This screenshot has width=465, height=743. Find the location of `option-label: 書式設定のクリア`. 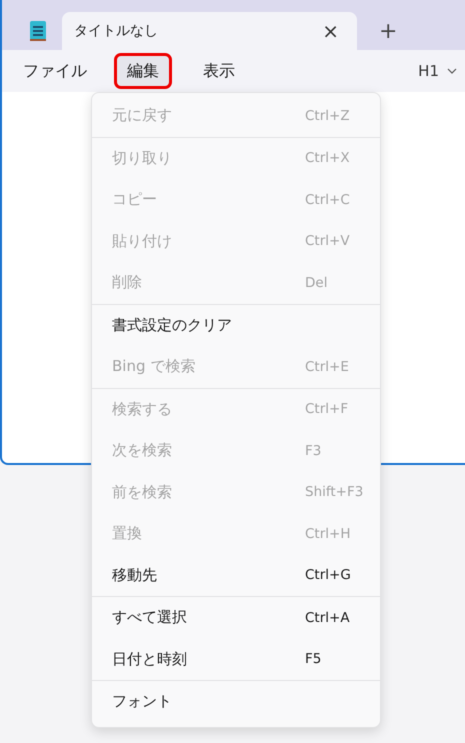

option-label: 書式設定のクリア is located at coordinates (172, 325).